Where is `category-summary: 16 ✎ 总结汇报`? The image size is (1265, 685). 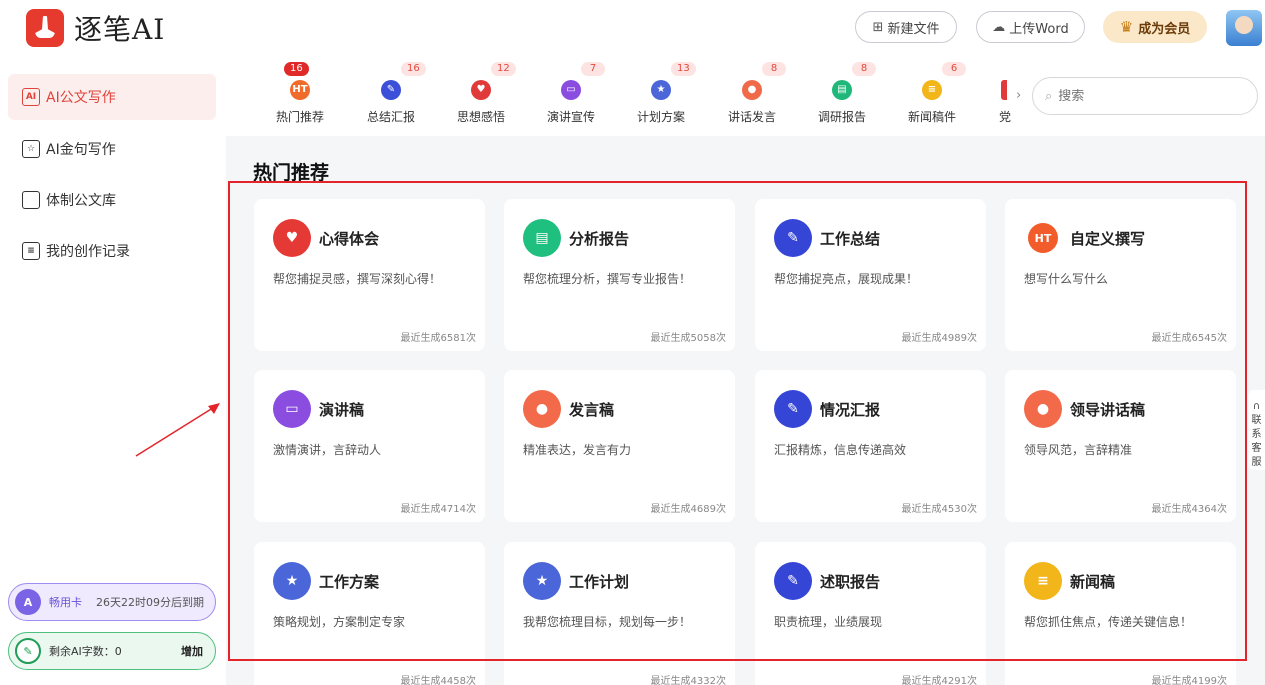 category-summary: 16 ✎ 总结汇报 is located at coordinates (391, 96).